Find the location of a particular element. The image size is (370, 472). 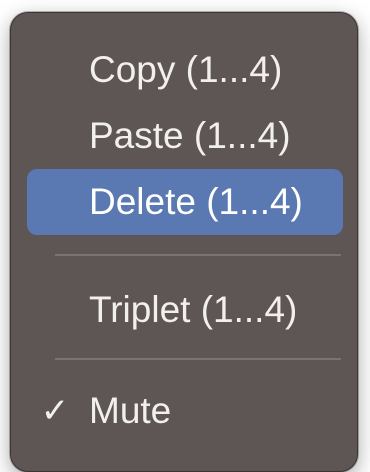

menu-item-triplet: Triplet (1...4) is located at coordinates (185, 310).